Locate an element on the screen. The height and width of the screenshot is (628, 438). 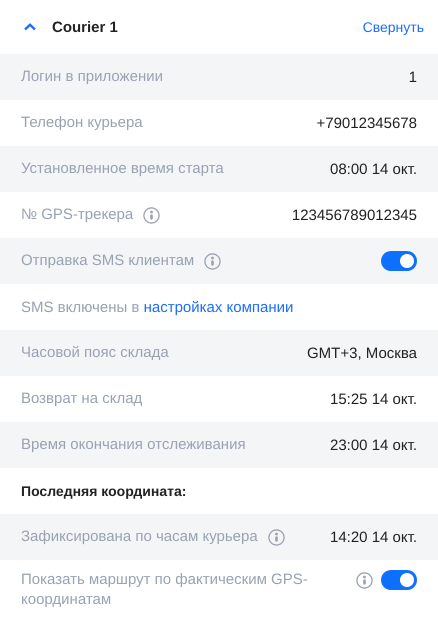
settings-link: настройках компании is located at coordinates (219, 307).